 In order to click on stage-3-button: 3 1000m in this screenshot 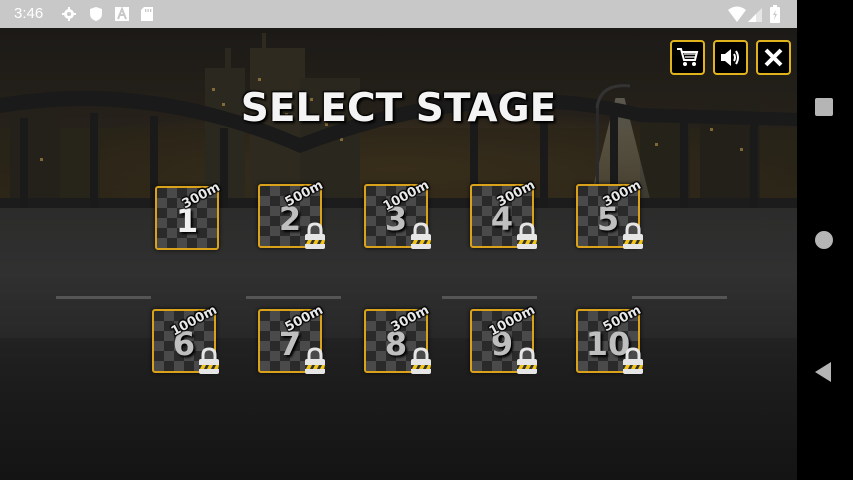, I will do `click(398, 213)`.